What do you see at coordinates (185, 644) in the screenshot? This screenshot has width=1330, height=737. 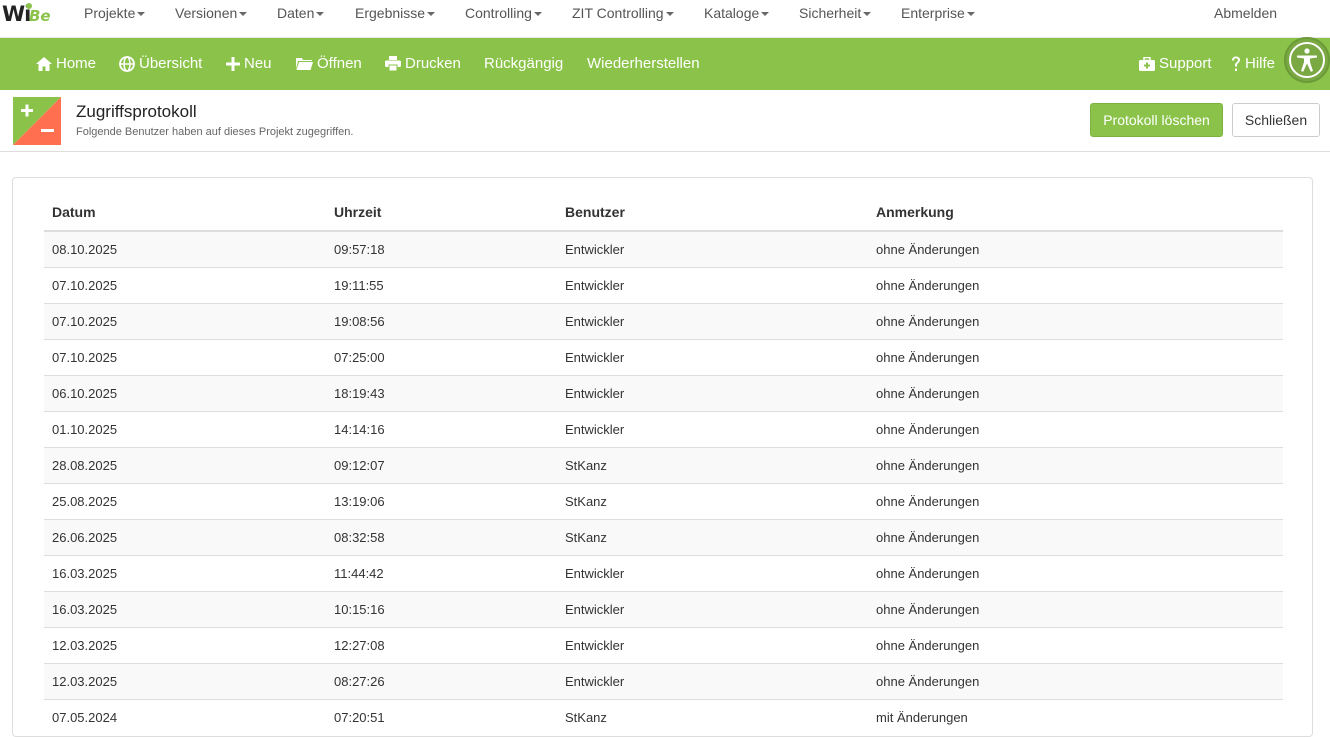 I see `cell-date: 12.03.2025` at bounding box center [185, 644].